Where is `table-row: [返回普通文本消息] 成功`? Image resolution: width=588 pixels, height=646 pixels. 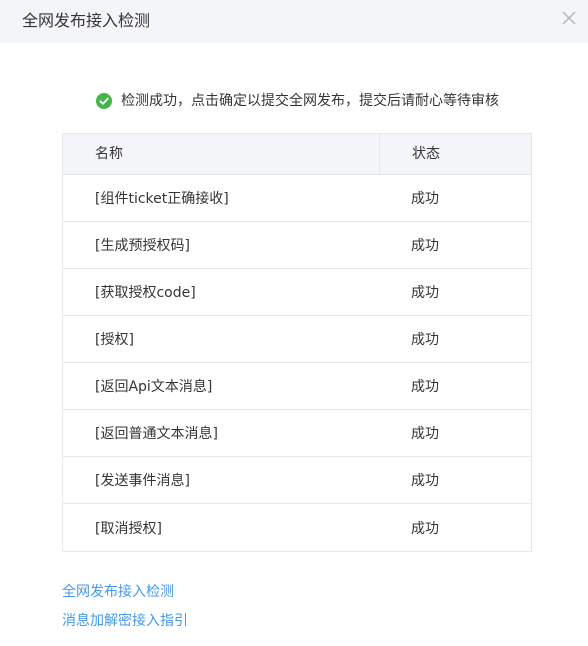
table-row: [返回普通文本消息] 成功 is located at coordinates (297, 433).